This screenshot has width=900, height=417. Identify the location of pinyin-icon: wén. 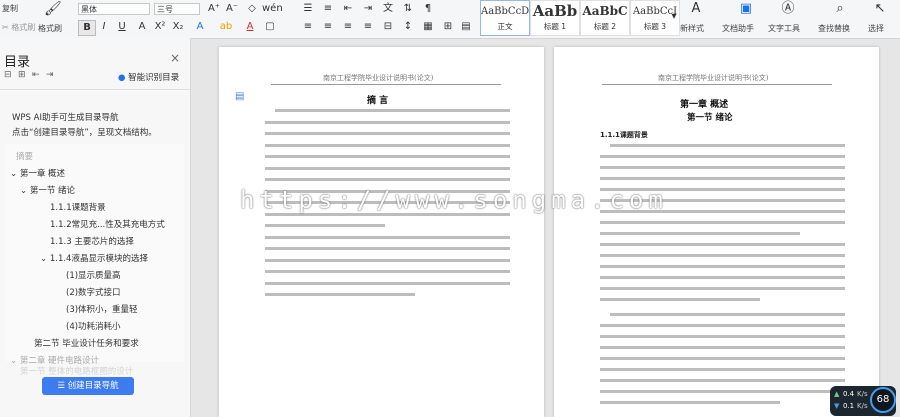
(272, 9).